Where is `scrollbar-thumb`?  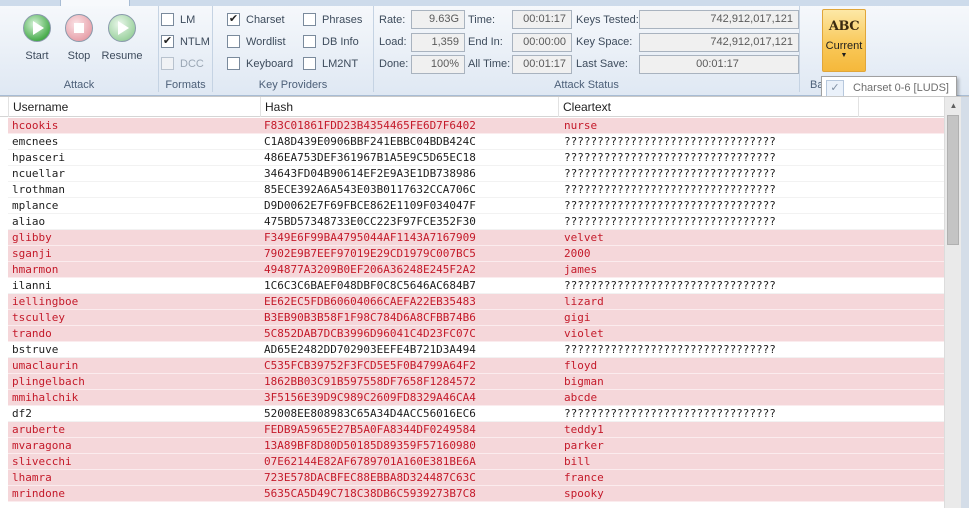 scrollbar-thumb is located at coordinates (953, 180).